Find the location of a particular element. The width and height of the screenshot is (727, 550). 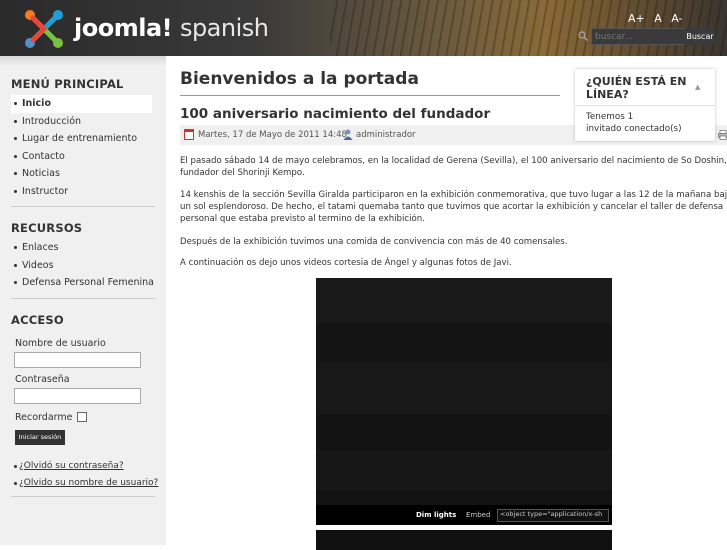

dim-lights-button: Dim lights is located at coordinates (436, 515).